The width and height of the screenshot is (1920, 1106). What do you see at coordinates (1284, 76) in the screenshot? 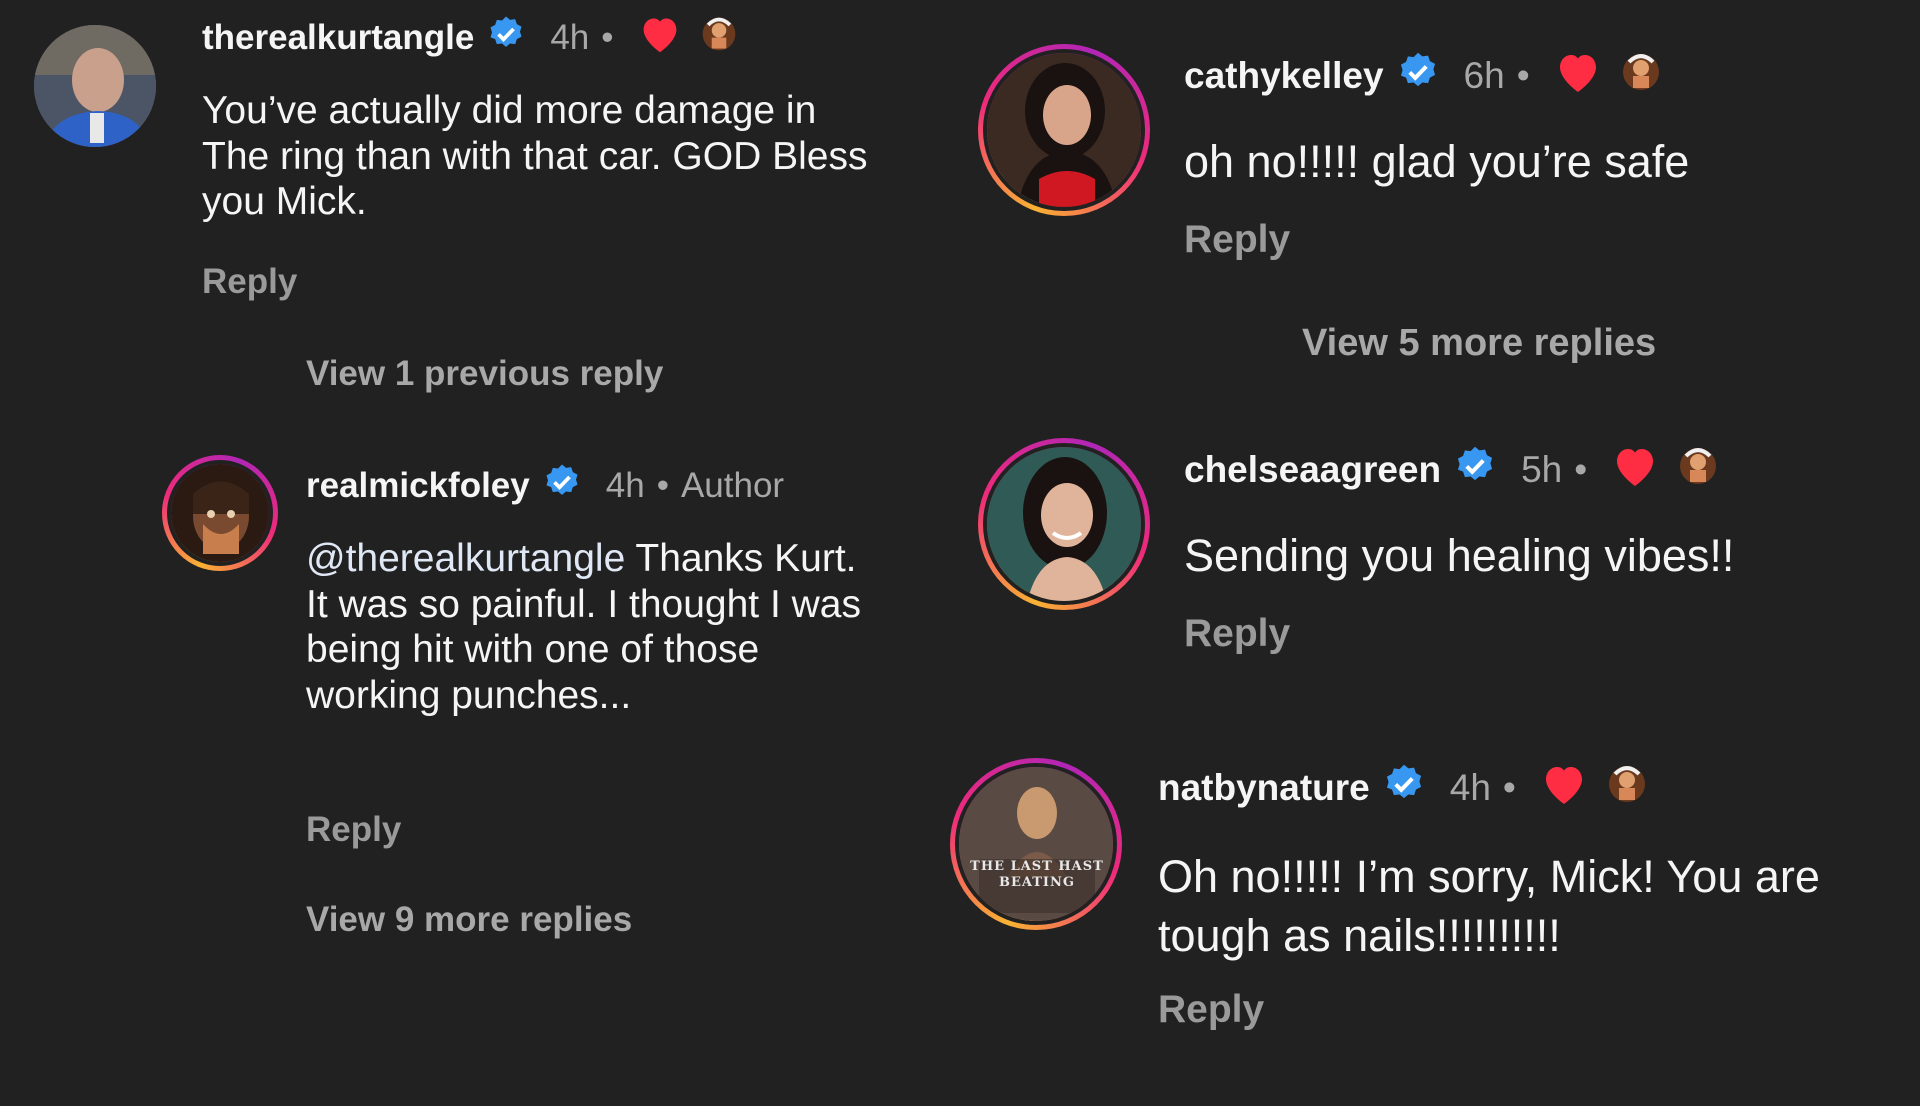
I see `username: cathykelley` at bounding box center [1284, 76].